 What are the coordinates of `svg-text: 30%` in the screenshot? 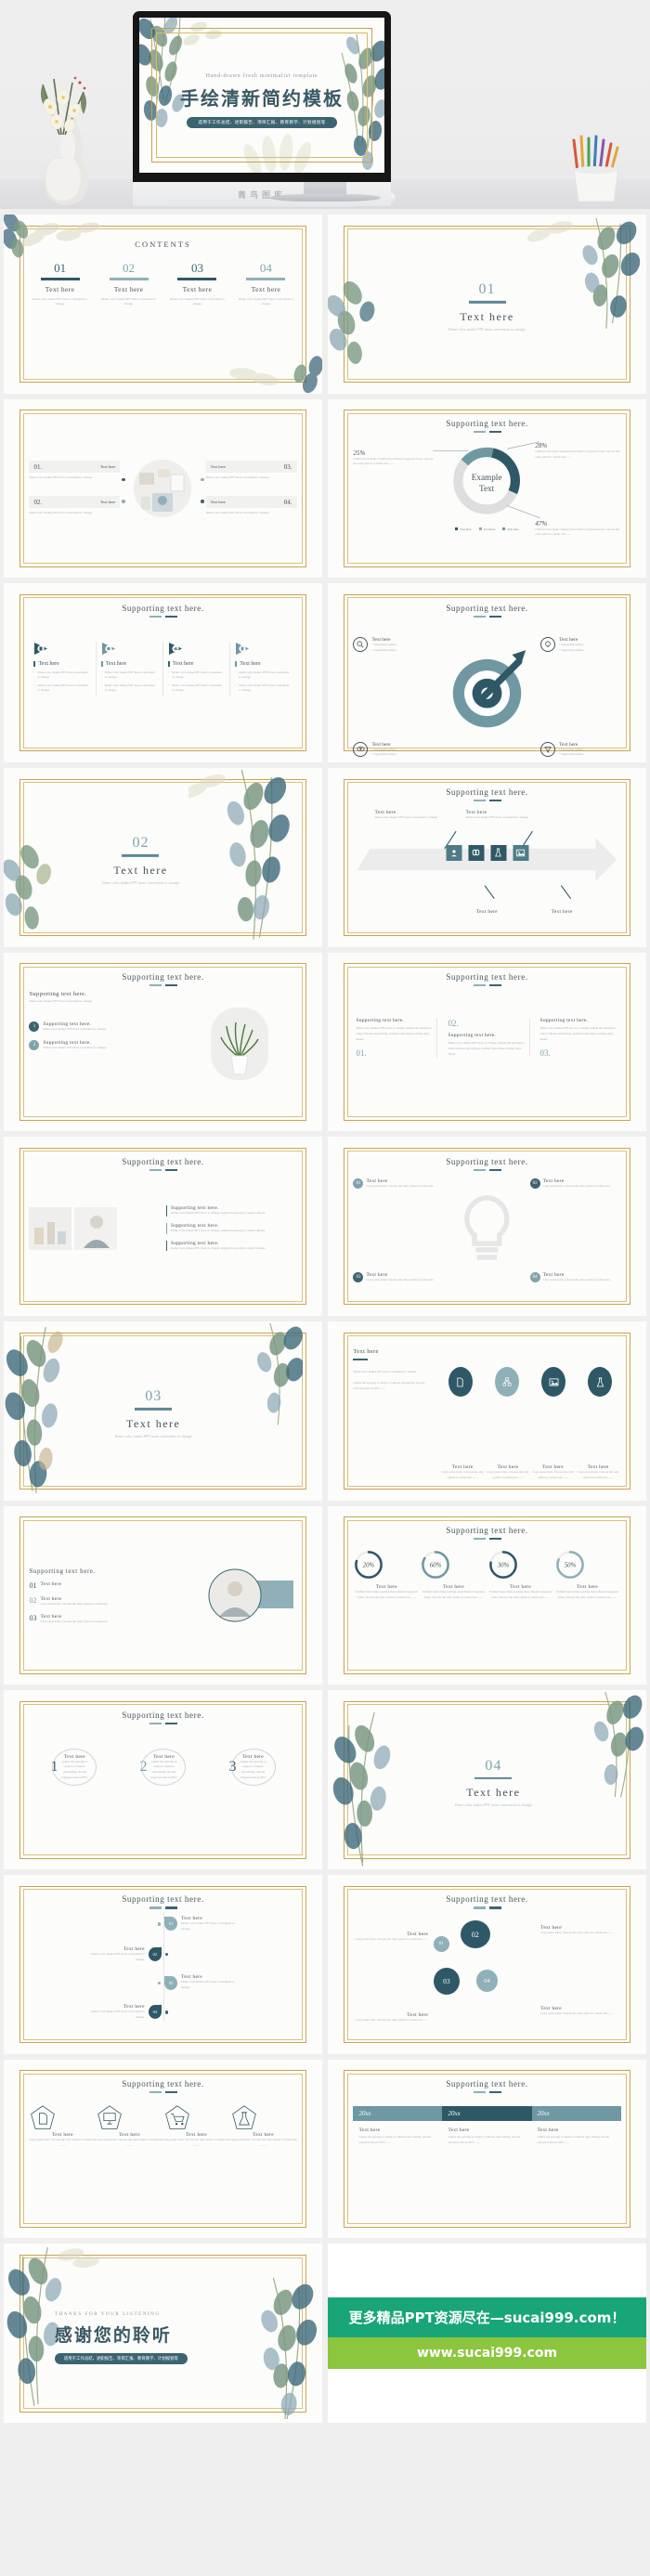 It's located at (502, 1566).